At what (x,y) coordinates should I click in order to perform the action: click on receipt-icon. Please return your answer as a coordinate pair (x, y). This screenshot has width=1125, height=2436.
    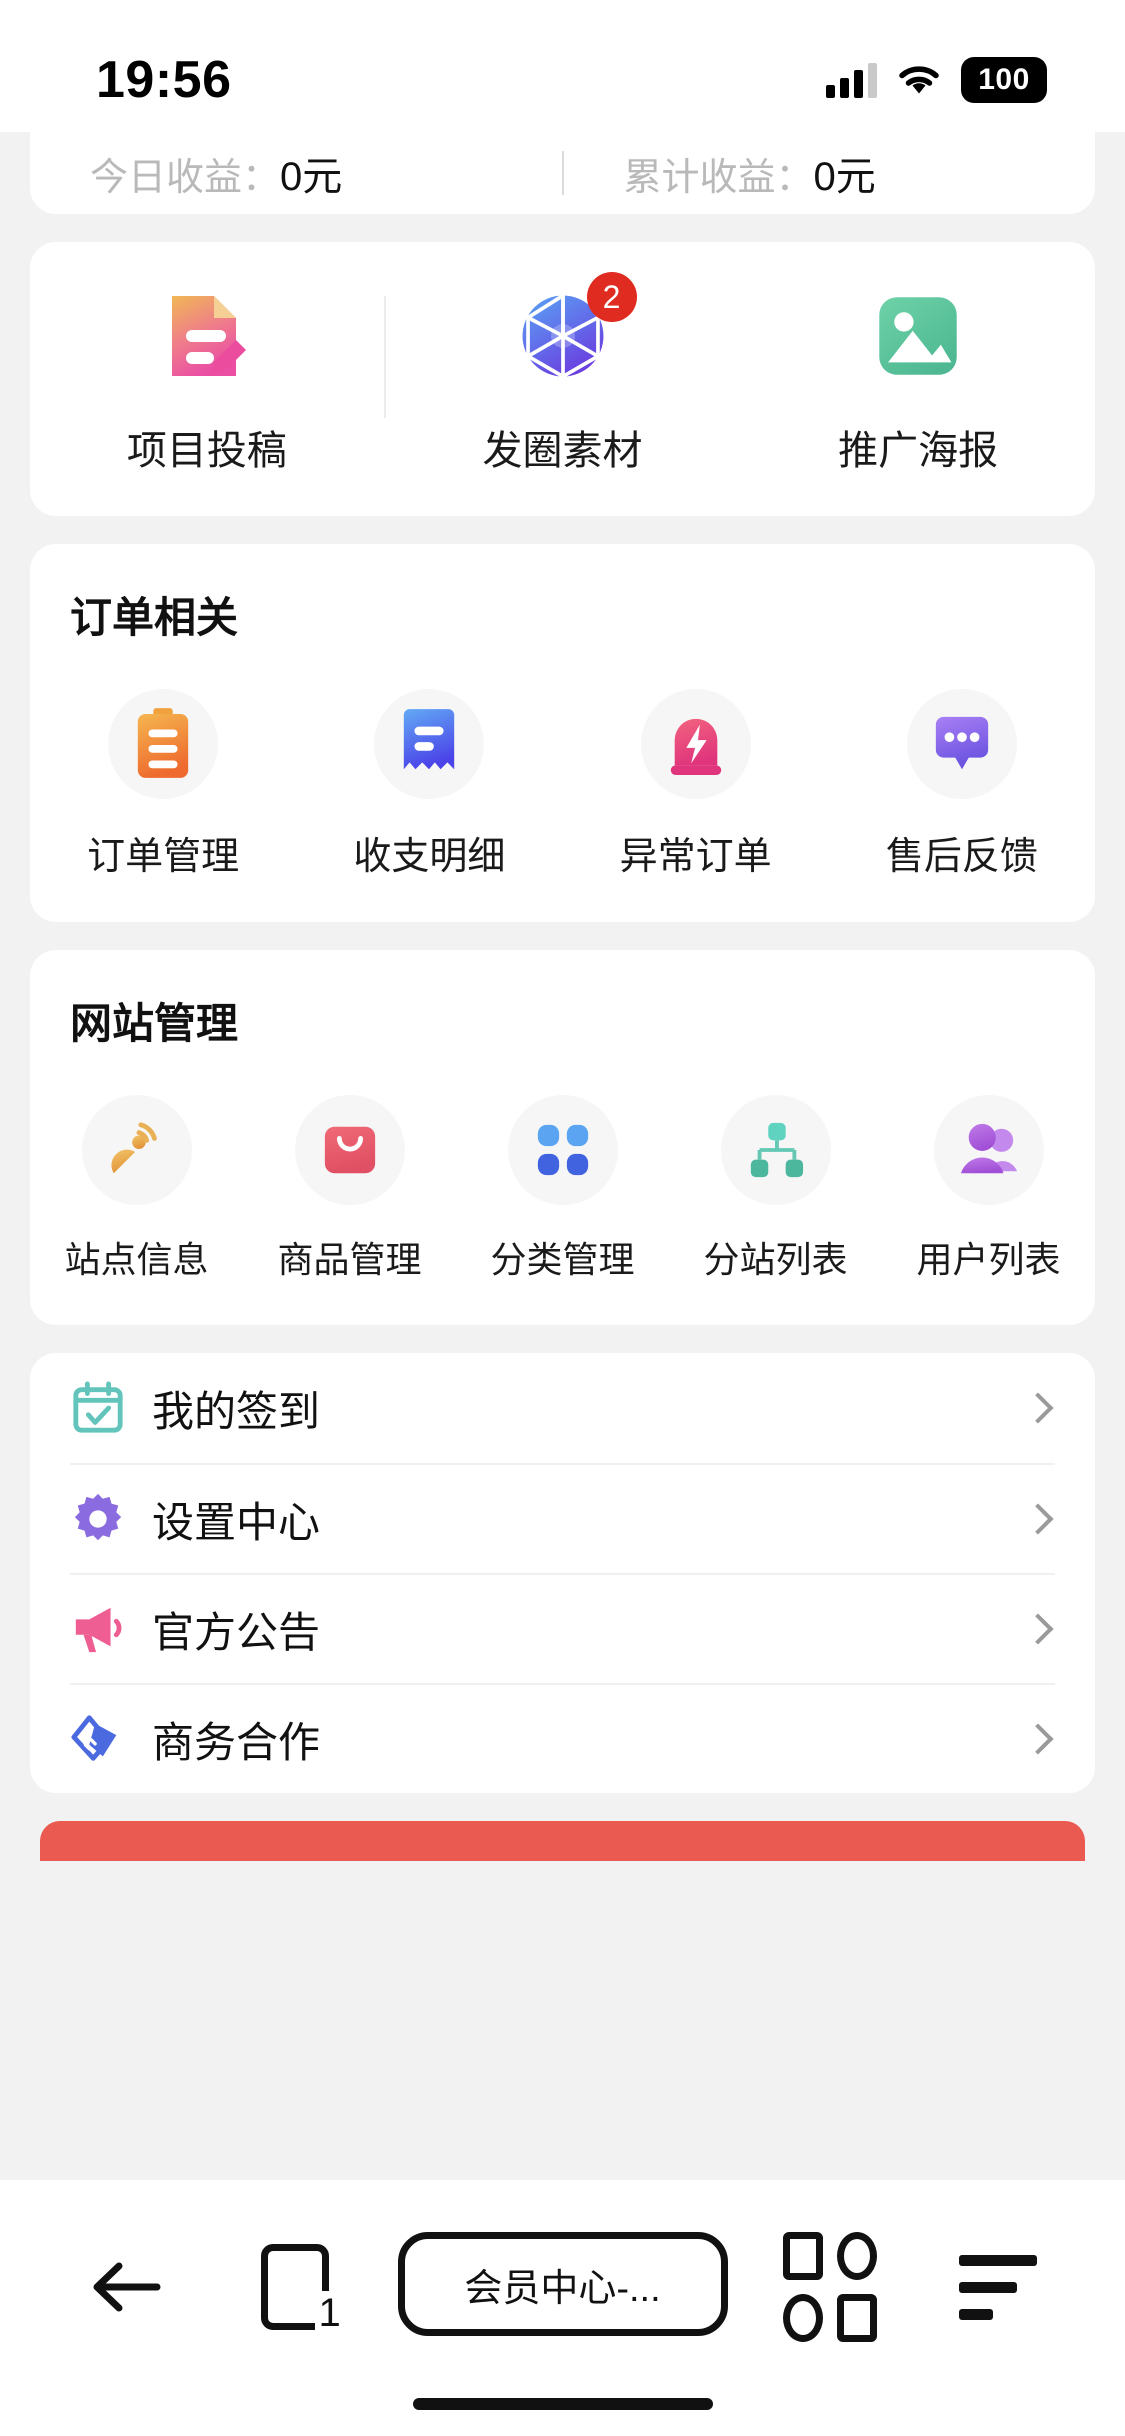
    Looking at the image, I should click on (429, 744).